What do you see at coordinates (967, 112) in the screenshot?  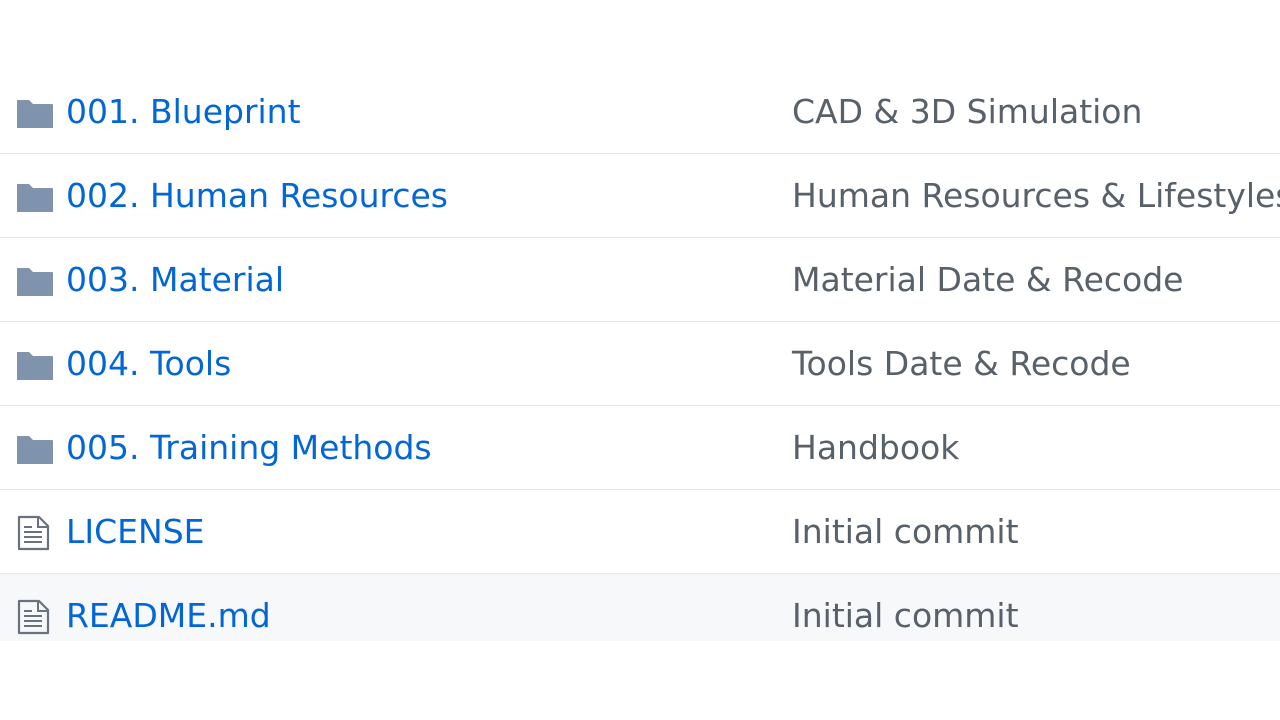 I see `commit-message-link: CAD & 3D Simulation` at bounding box center [967, 112].